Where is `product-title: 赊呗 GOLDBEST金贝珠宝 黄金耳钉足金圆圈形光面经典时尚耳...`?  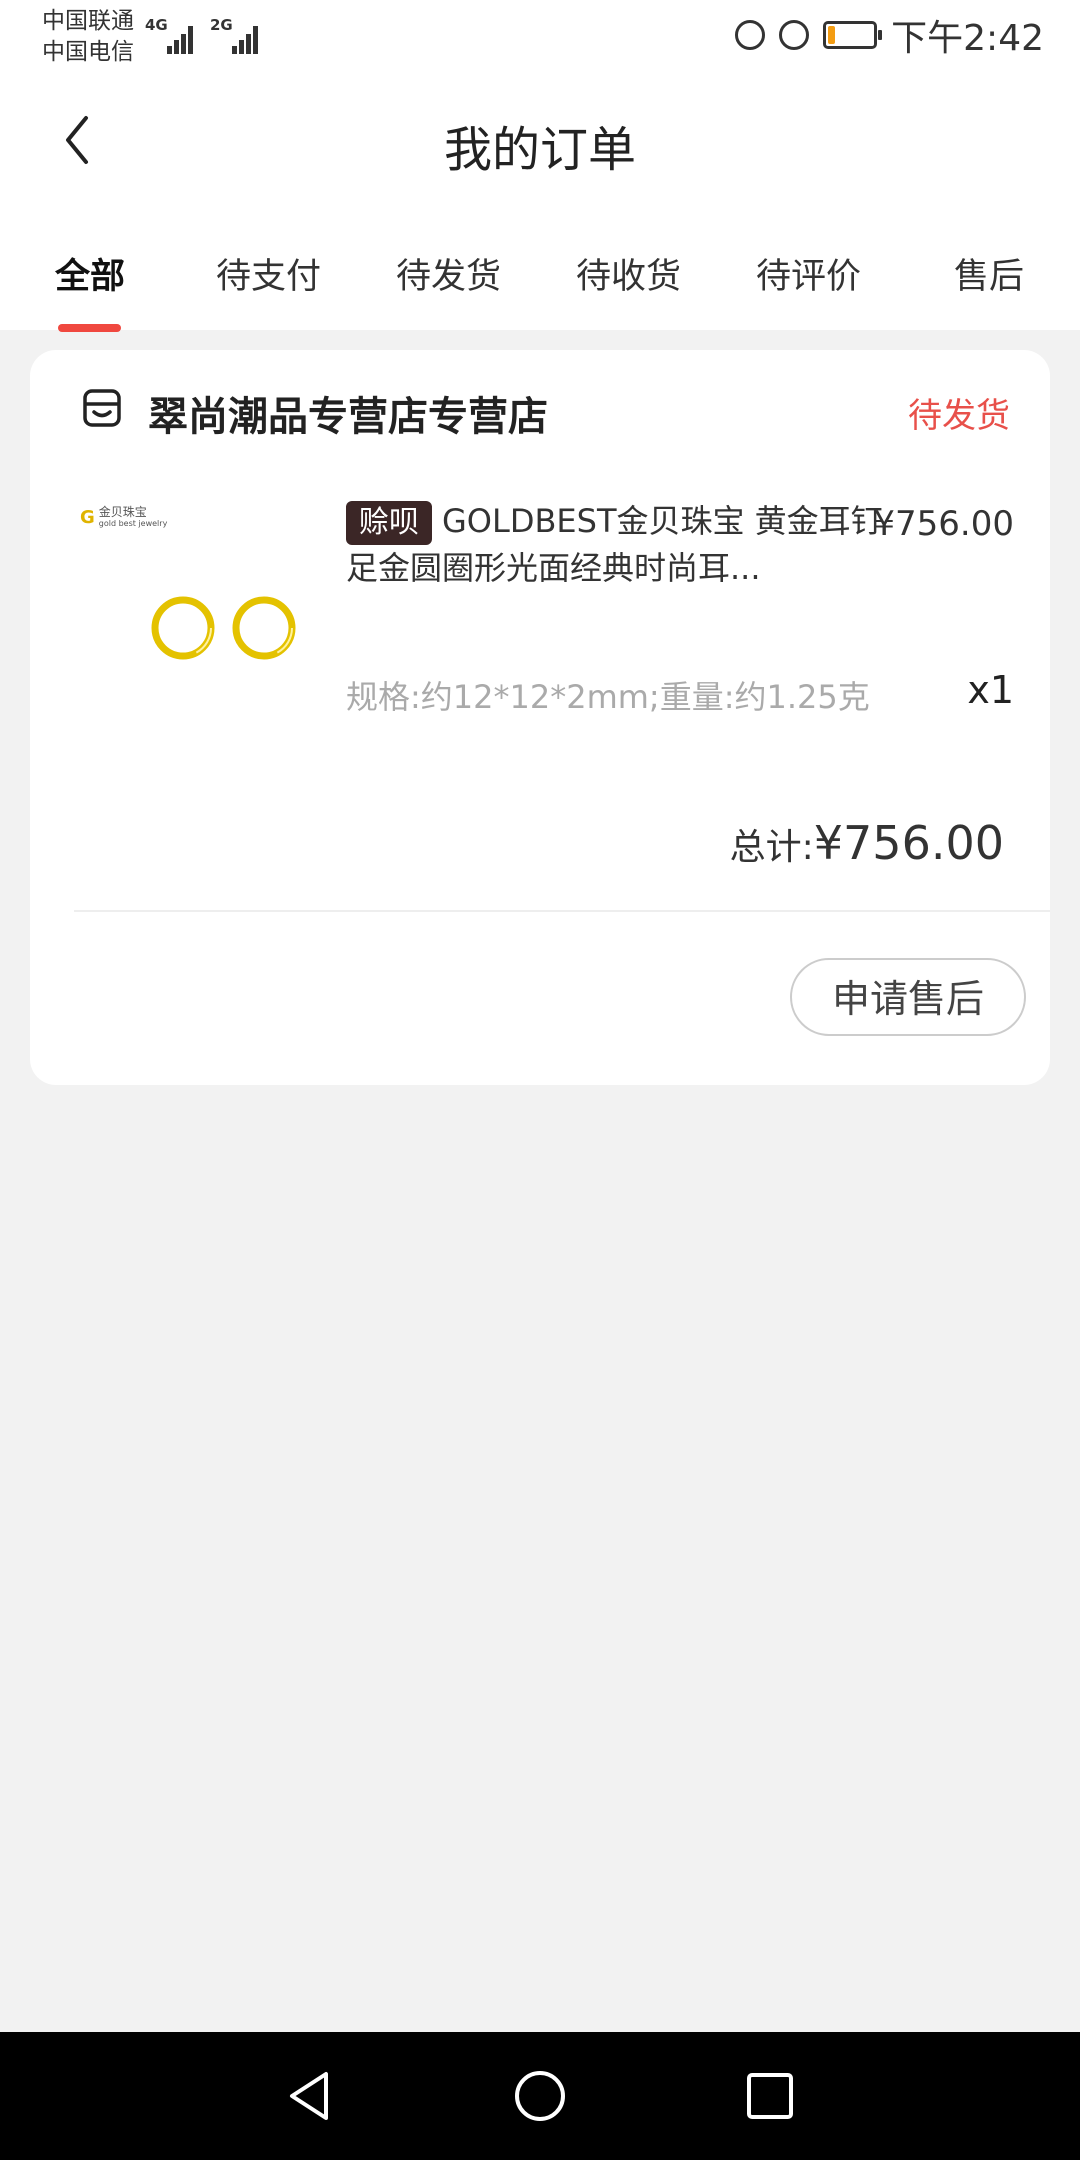 product-title: 赊呗 GOLDBEST金贝珠宝 黄金耳钉足金圆圈形光面经典时尚耳... is located at coordinates (616, 545).